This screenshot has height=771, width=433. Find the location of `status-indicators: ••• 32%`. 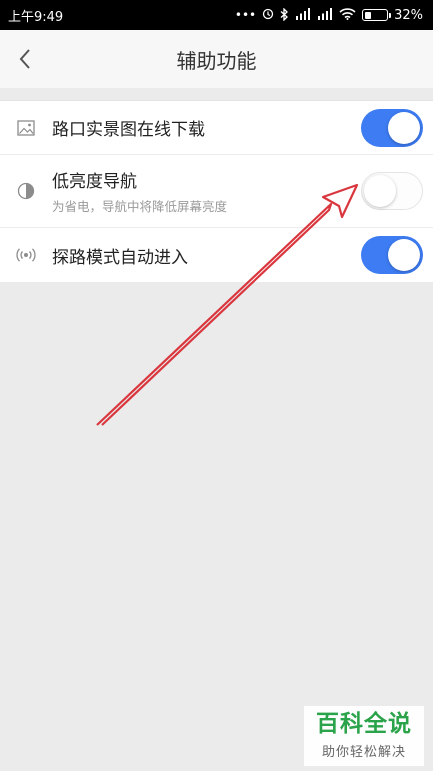

status-indicators: ••• 32% is located at coordinates (328, 14).